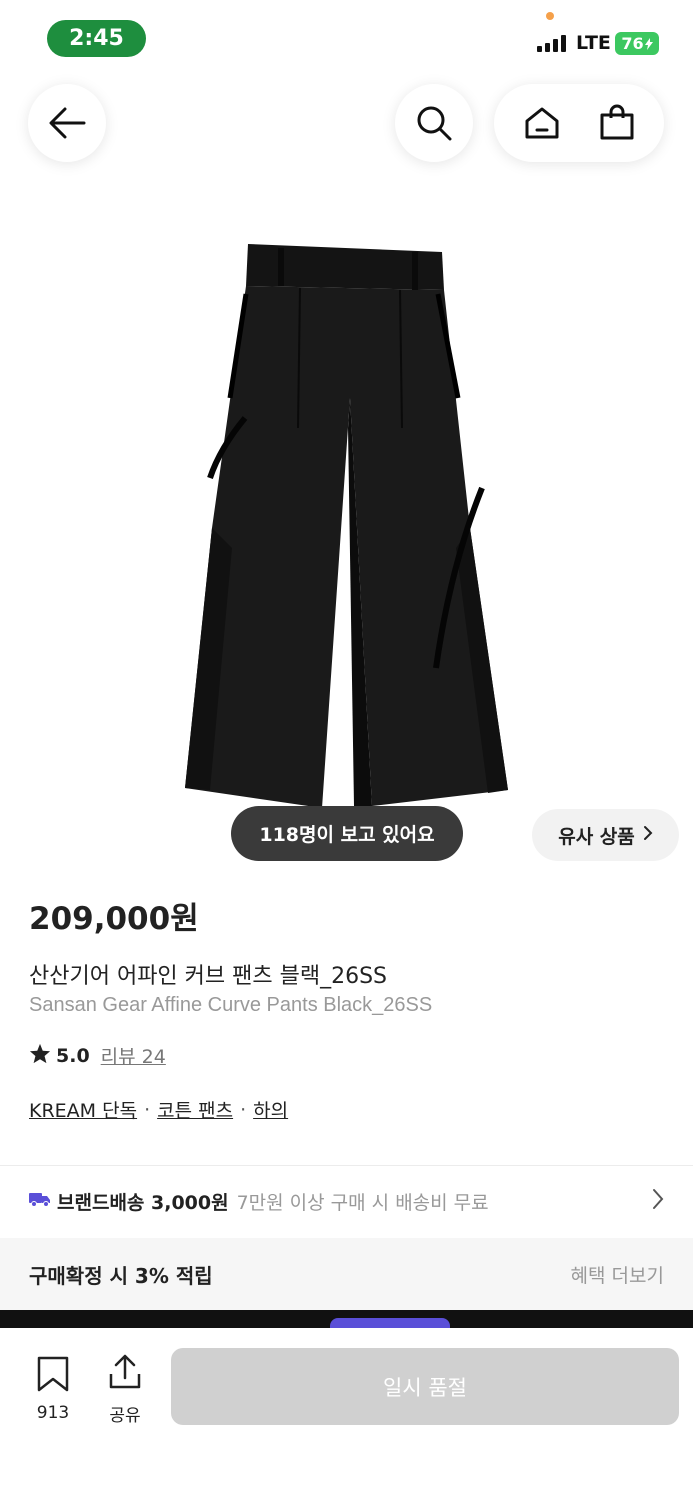 The image size is (693, 1500). What do you see at coordinates (551, 43) in the screenshot?
I see `signal-strength-icon` at bounding box center [551, 43].